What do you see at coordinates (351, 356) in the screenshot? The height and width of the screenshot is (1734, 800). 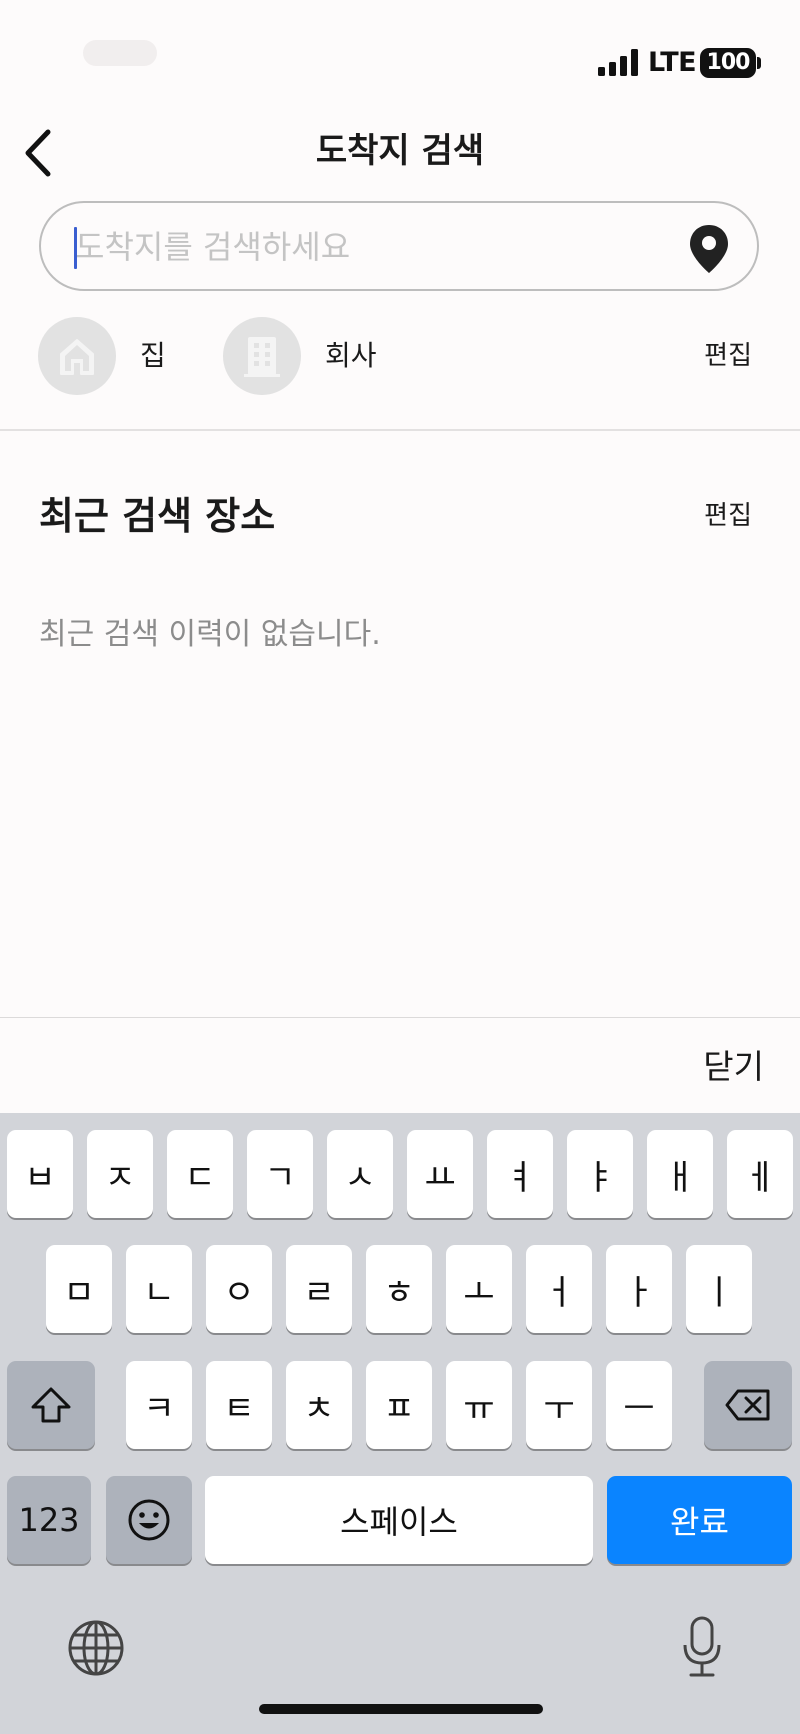 I see `work-shortcut-label: 회사` at bounding box center [351, 356].